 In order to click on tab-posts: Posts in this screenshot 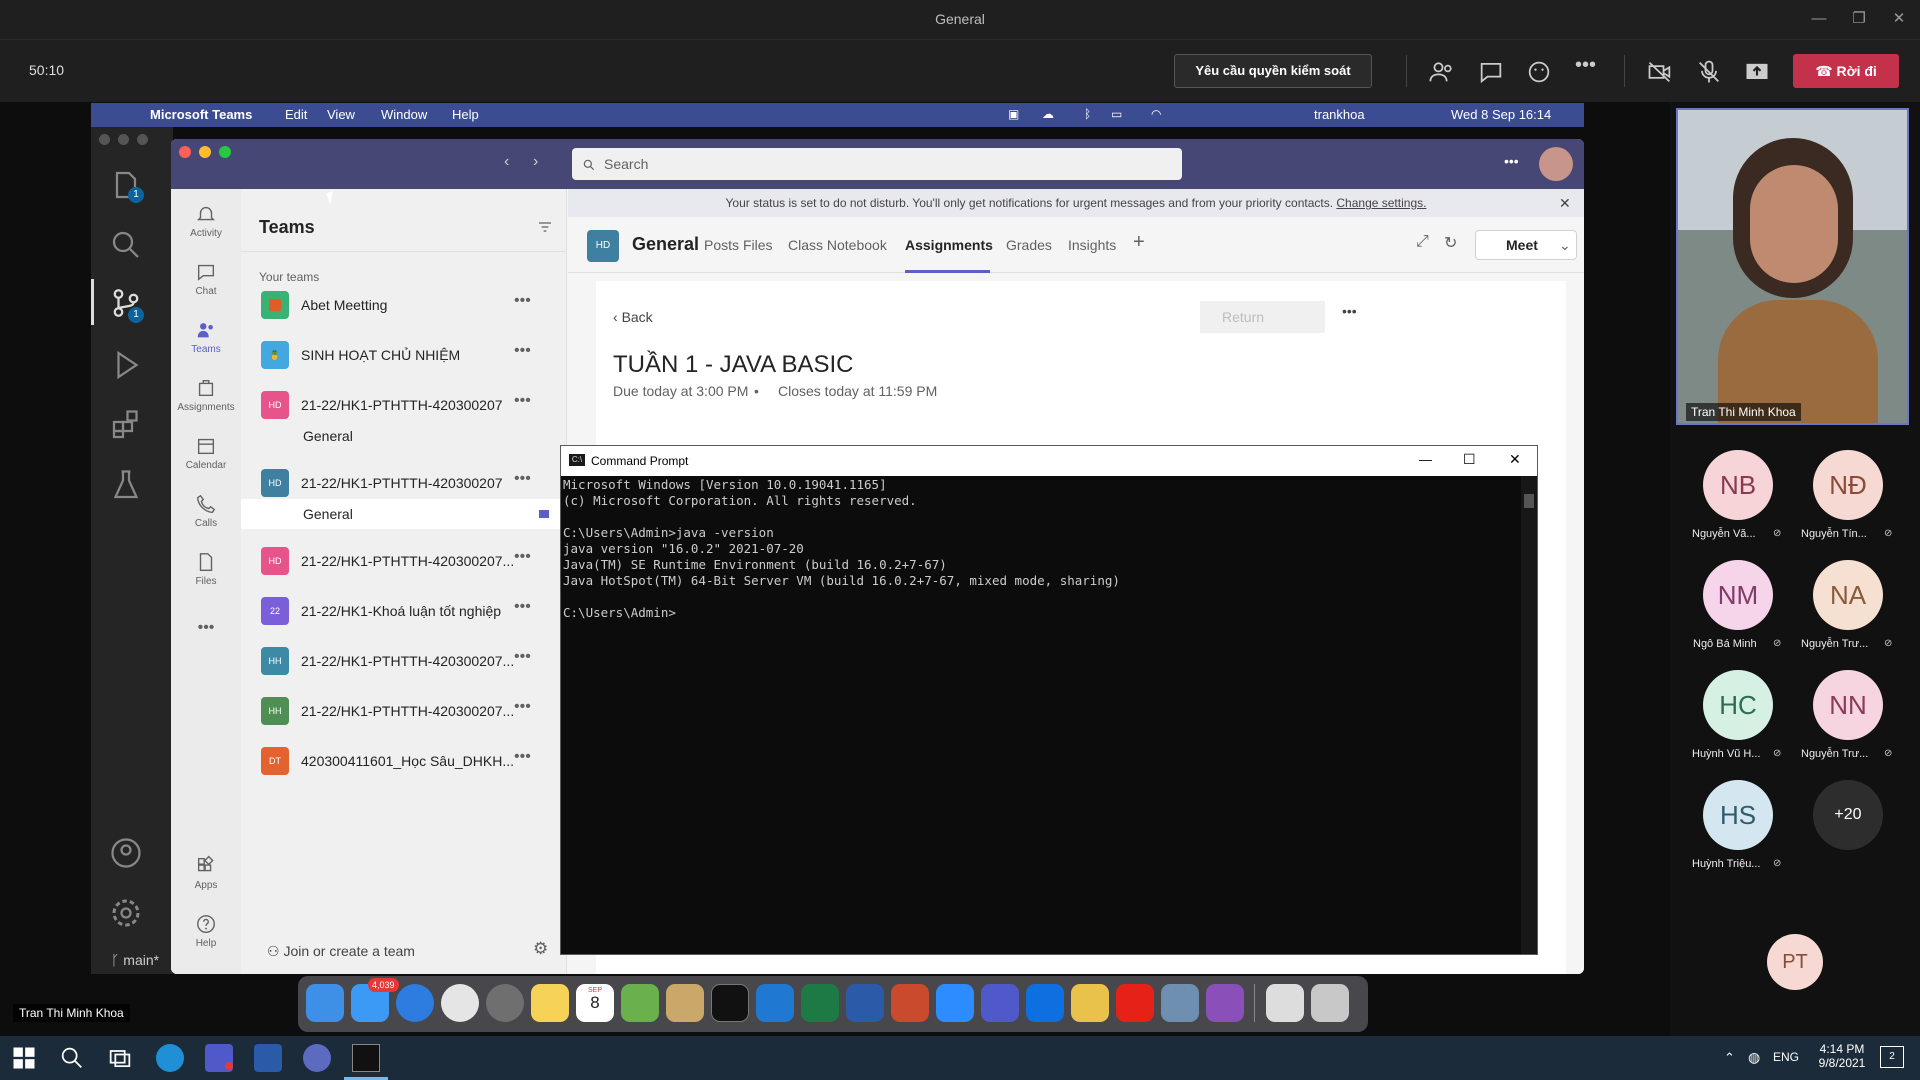, I will do `click(721, 245)`.